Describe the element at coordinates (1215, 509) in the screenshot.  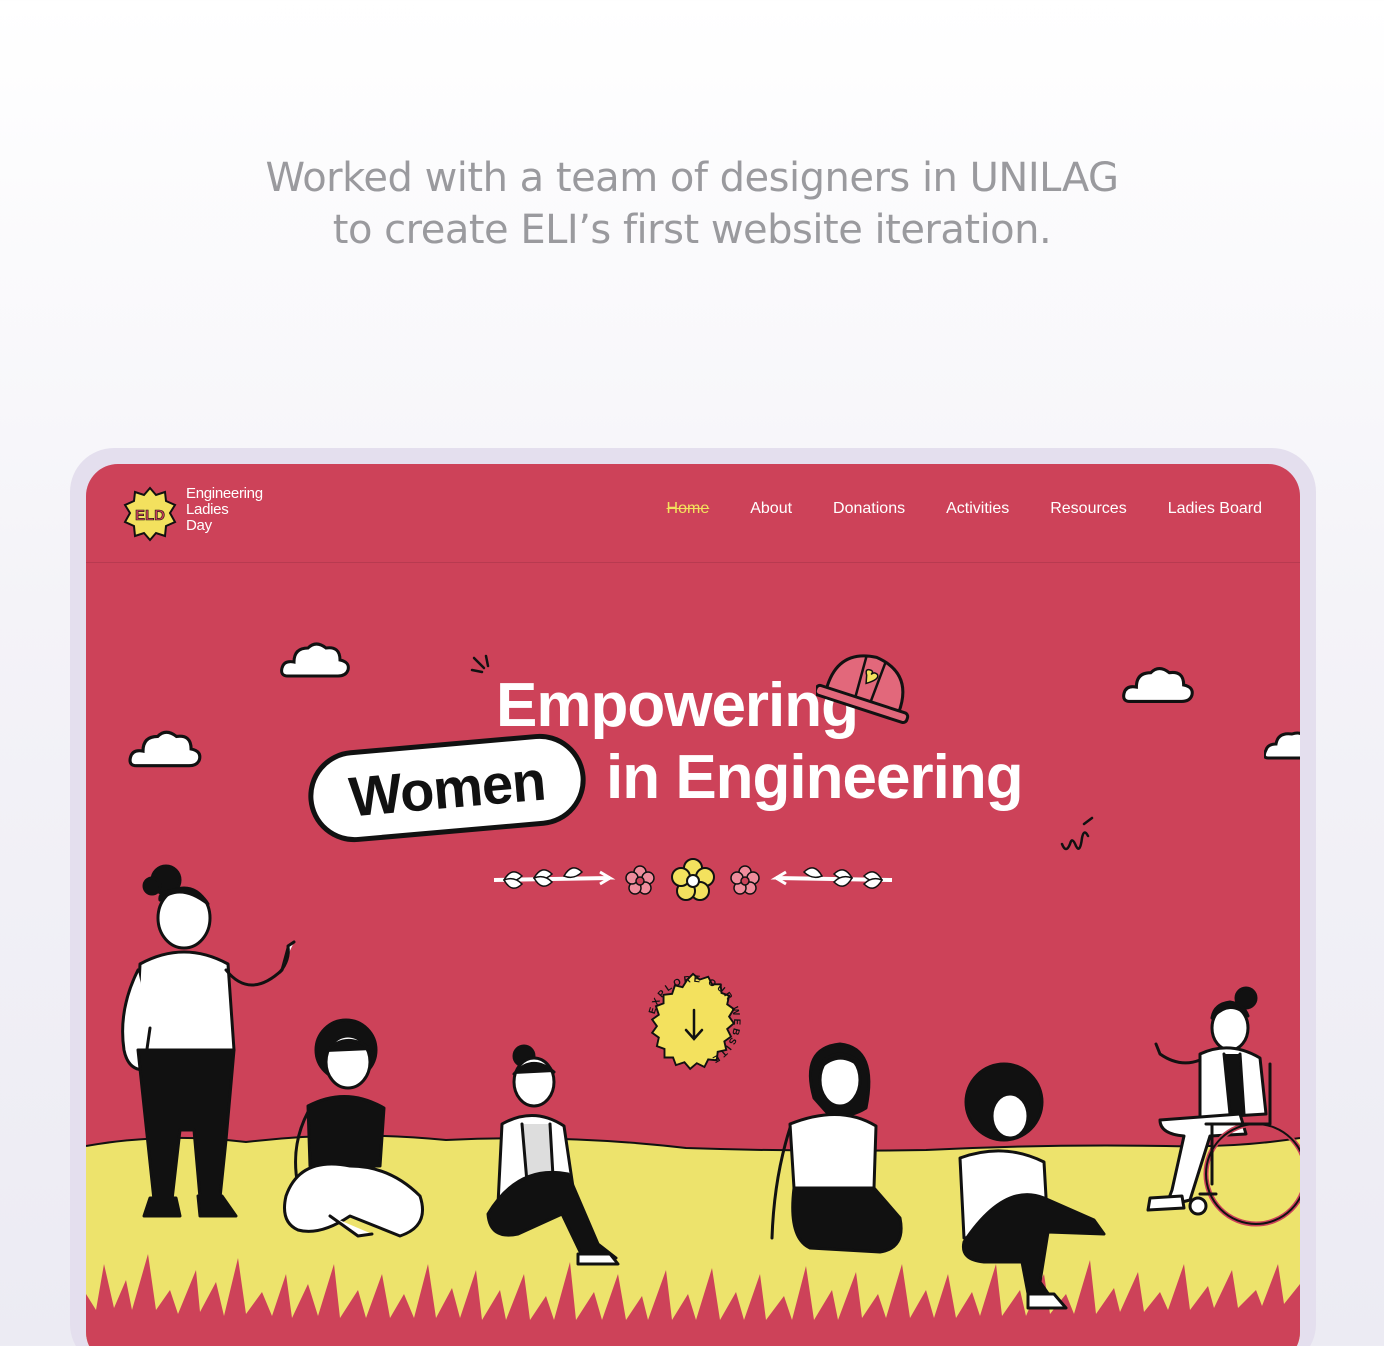
I see `nav-ladies-board: Ladies Board` at that location.